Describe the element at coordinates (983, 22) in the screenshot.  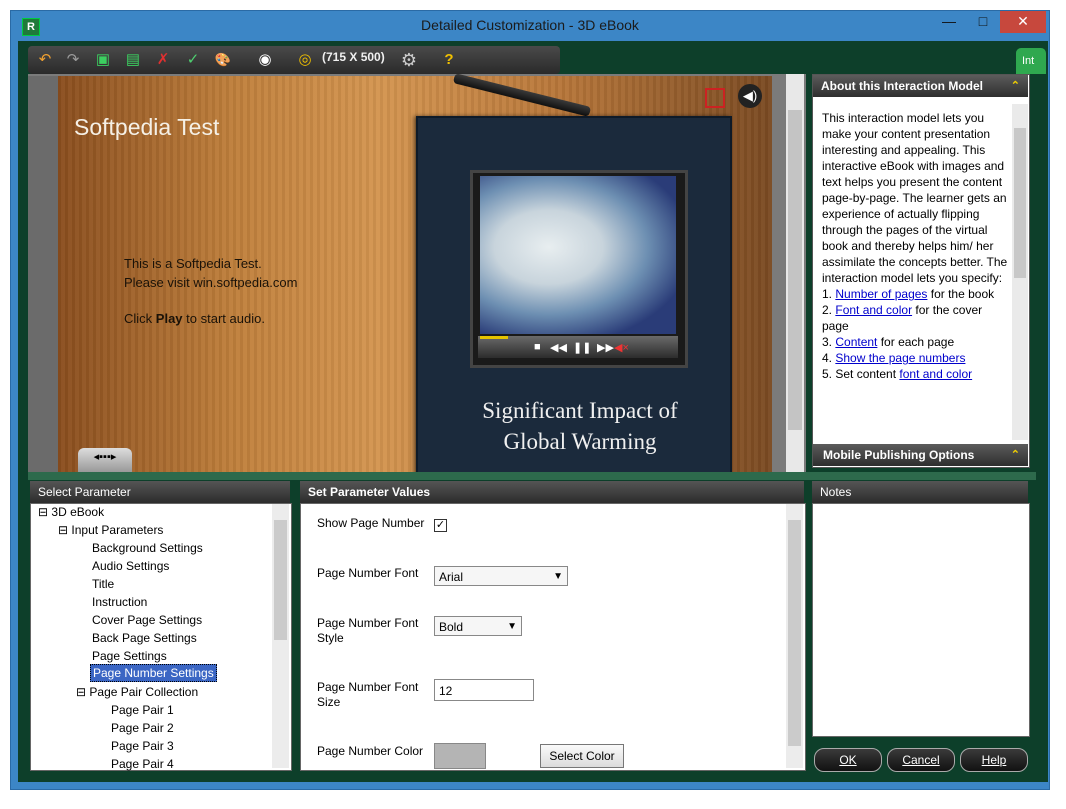
I see `maximize-button: □` at that location.